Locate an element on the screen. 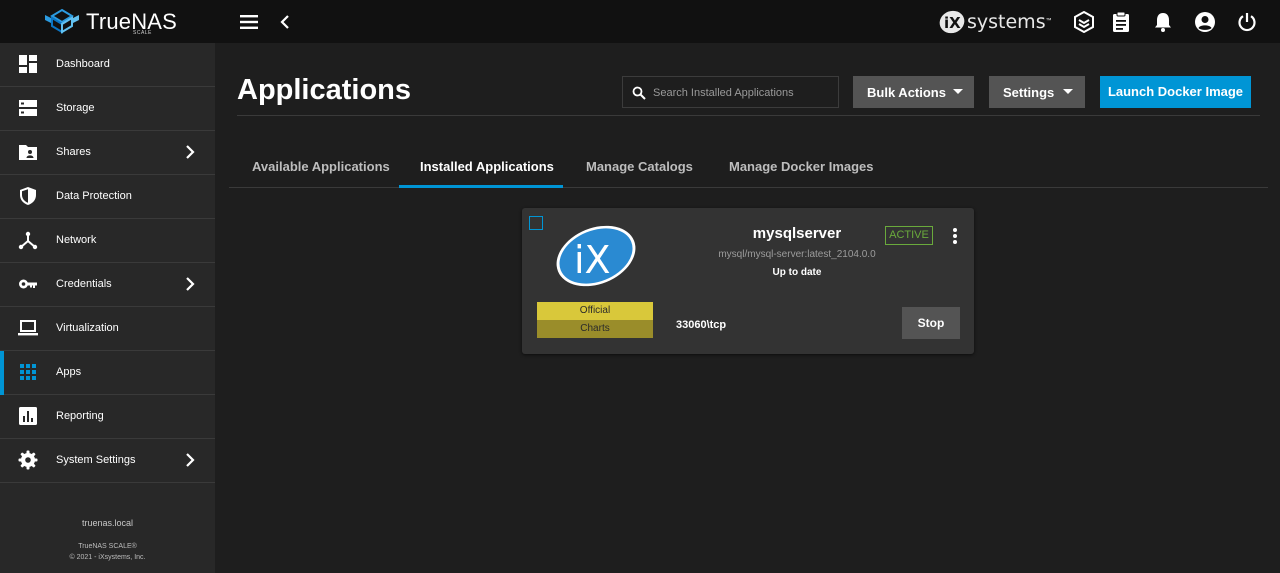 The image size is (1280, 573). truenas-logo: TrueNAS SCALE is located at coordinates (112, 22).